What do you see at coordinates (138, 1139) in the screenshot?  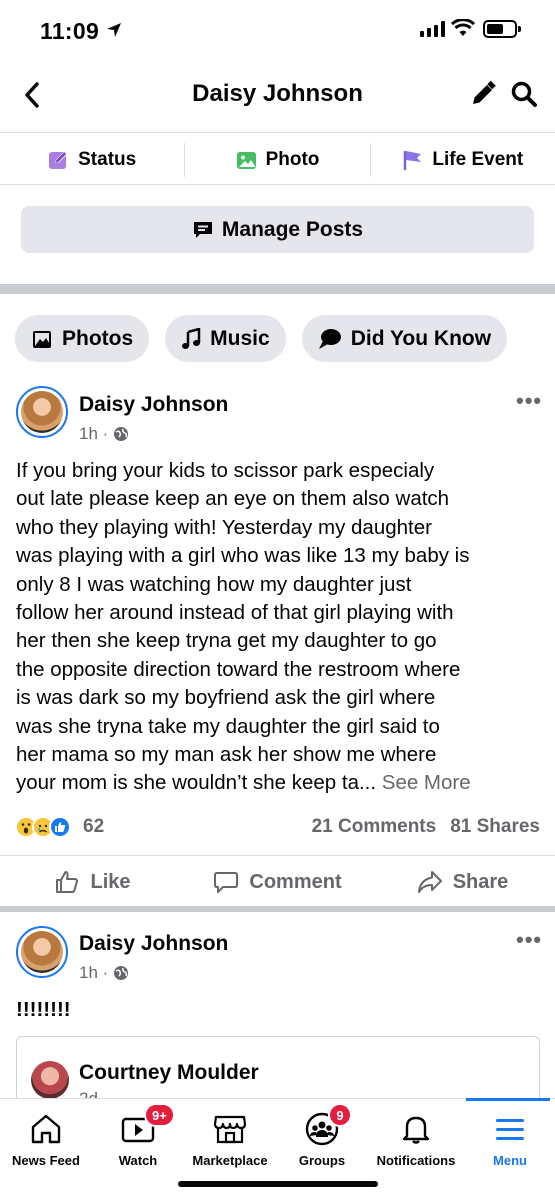 I see `tab-watch: 9+ Watch` at bounding box center [138, 1139].